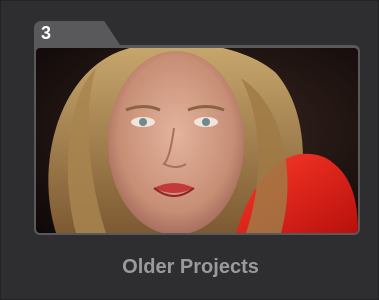 This screenshot has width=379, height=300. Describe the element at coordinates (190, 267) in the screenshot. I see `project-folder-label: Older Projects` at that location.